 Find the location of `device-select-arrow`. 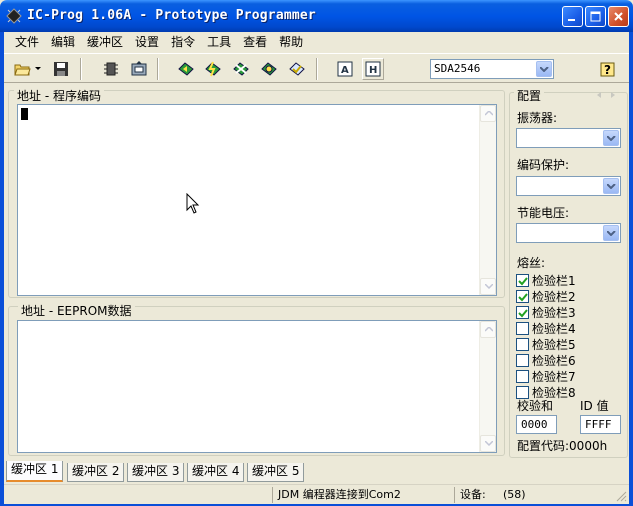

device-select-arrow is located at coordinates (544, 69).